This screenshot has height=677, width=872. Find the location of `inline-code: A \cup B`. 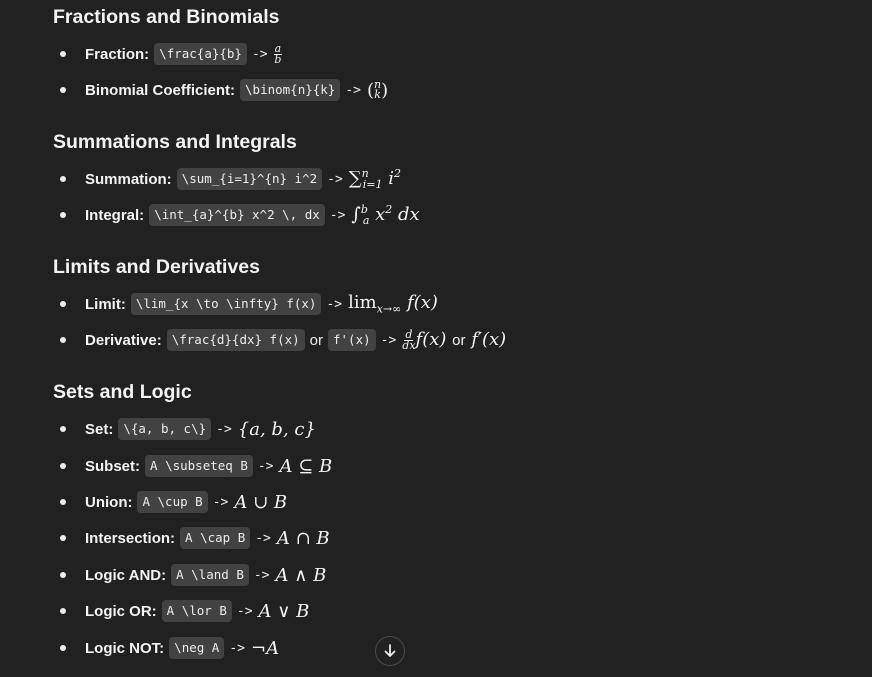

inline-code: A \cup B is located at coordinates (172, 502).